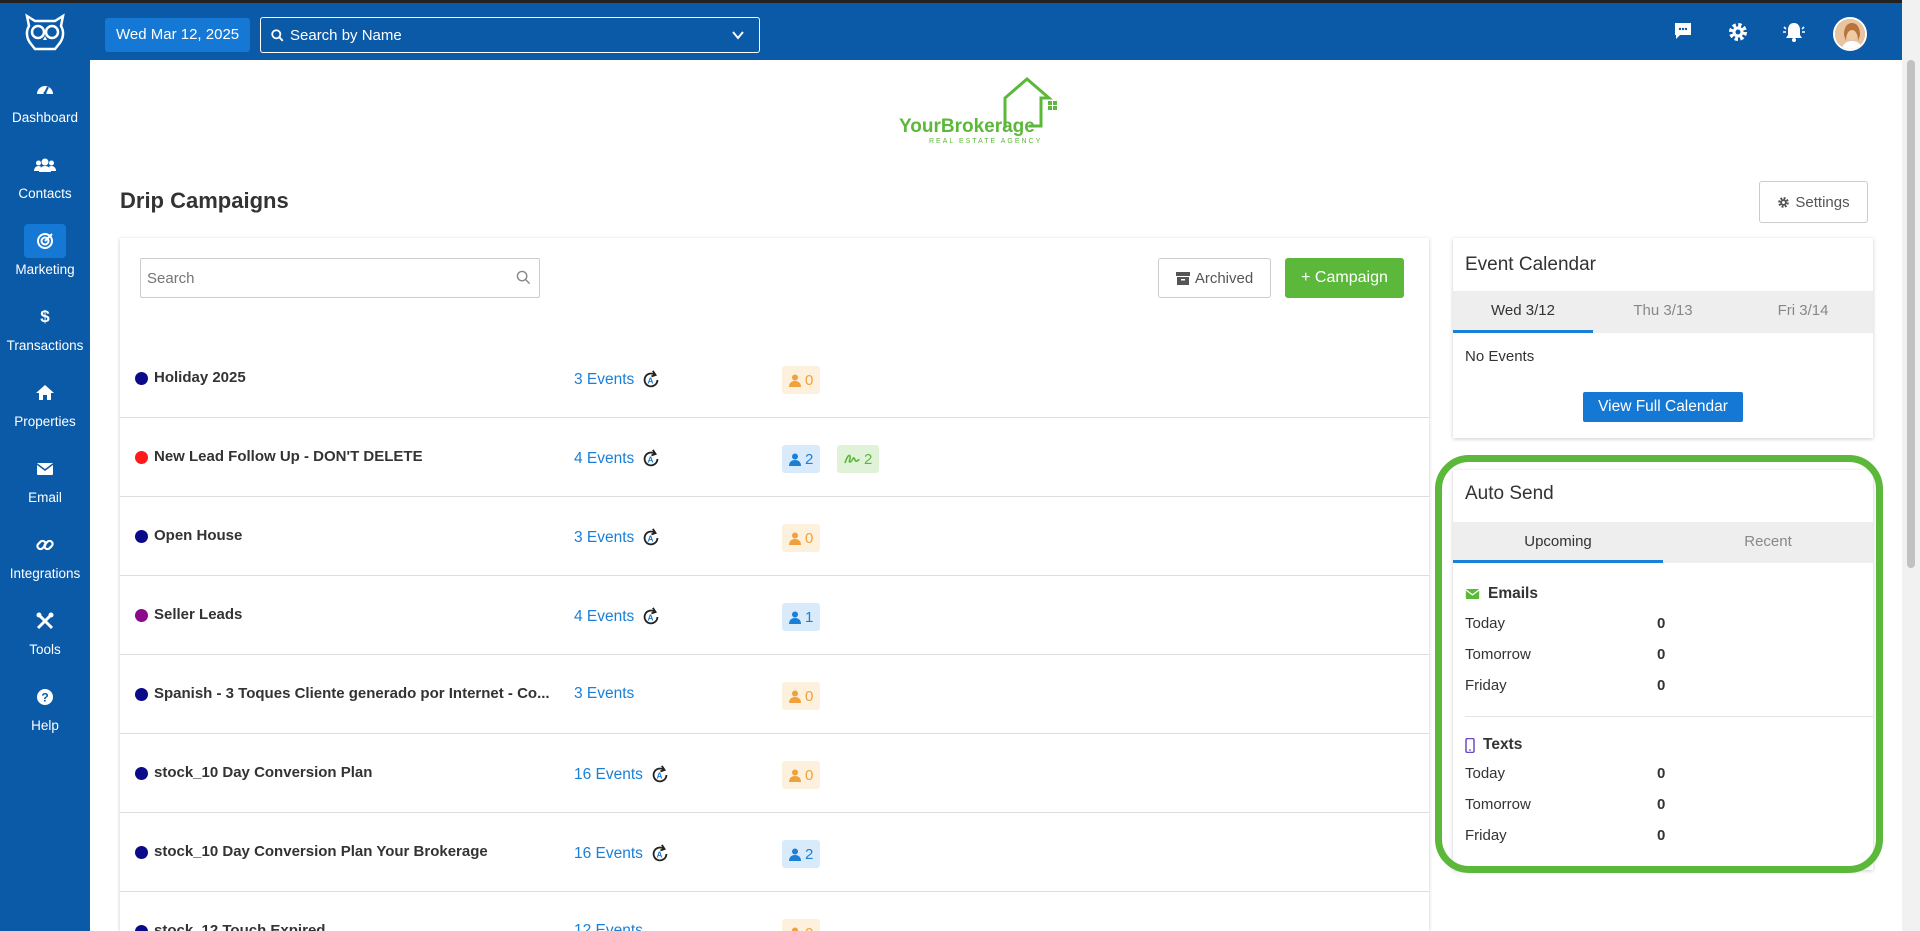 The width and height of the screenshot is (1920, 931). I want to click on event-calendar-title: Event Calendar, so click(1530, 264).